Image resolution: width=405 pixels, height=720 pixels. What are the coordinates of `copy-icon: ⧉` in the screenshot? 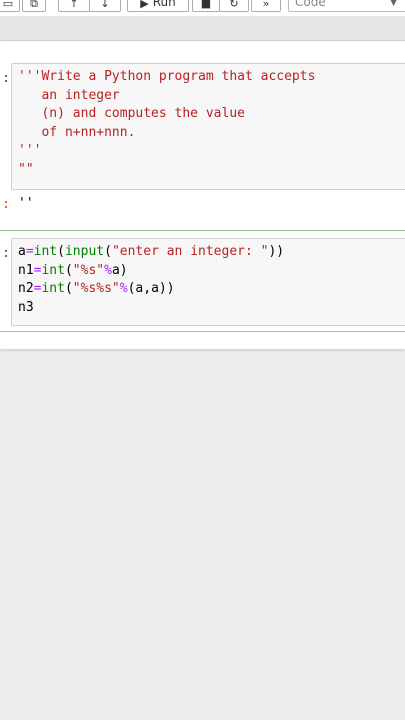 It's located at (34, 5).